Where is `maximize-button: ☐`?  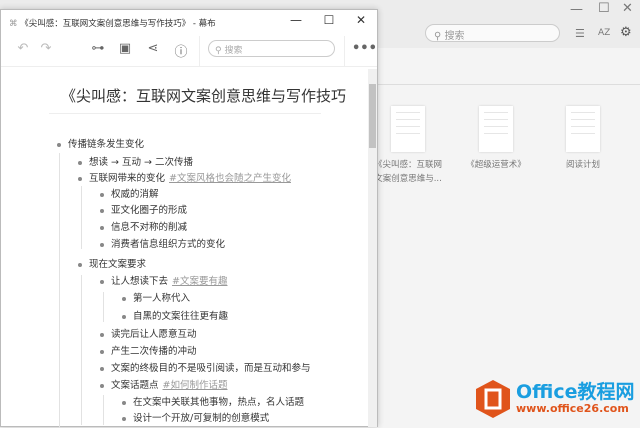
maximize-button: ☐ is located at coordinates (329, 20).